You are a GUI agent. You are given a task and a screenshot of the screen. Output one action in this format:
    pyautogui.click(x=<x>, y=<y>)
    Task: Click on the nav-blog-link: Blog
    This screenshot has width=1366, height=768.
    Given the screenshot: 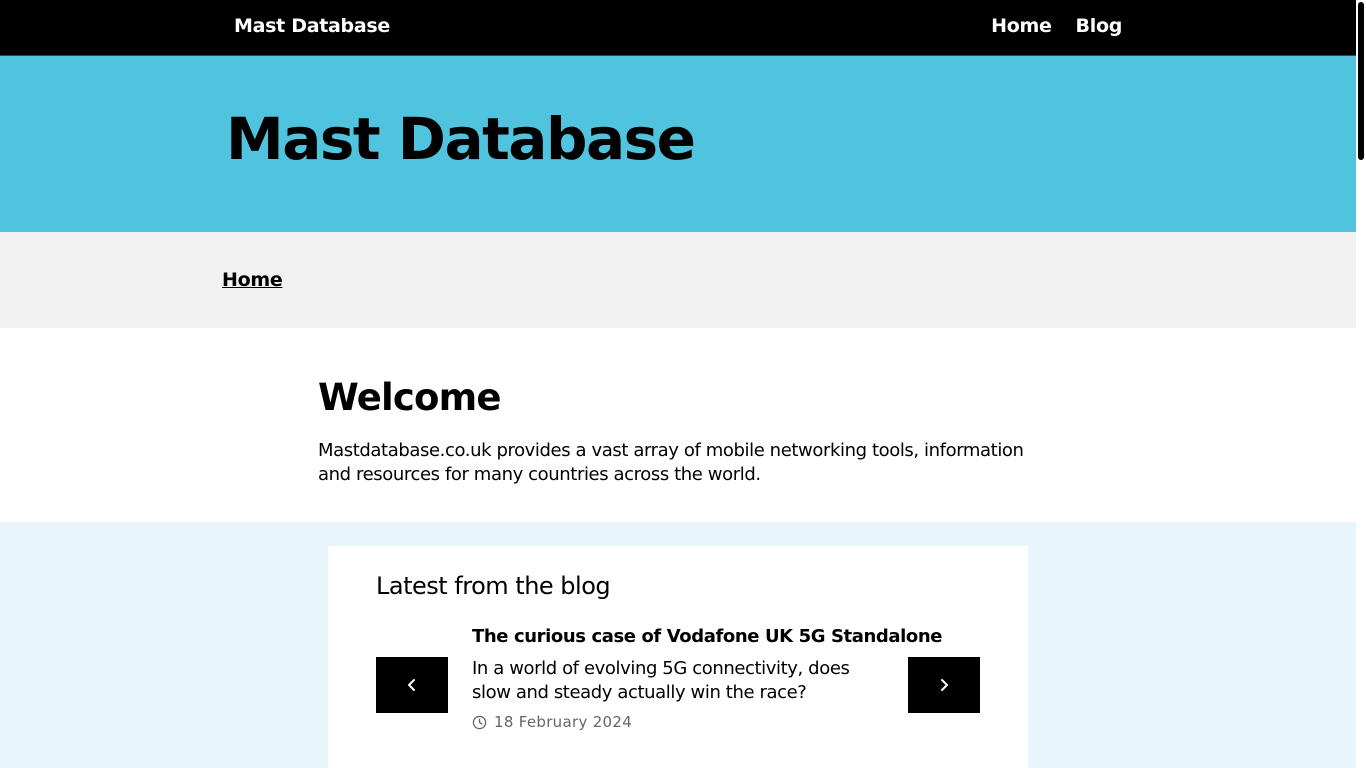 What is the action you would take?
    pyautogui.click(x=1099, y=26)
    